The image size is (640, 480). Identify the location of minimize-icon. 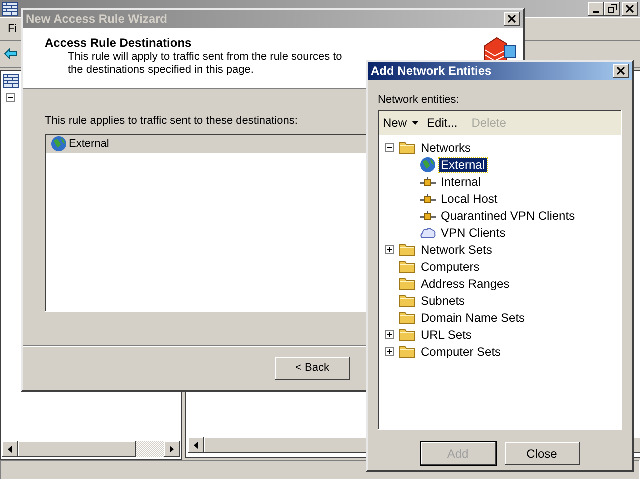
(596, 11).